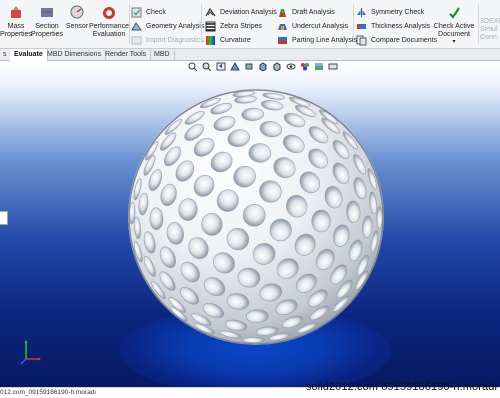  I want to click on draft-analysis-icon, so click(282, 12).